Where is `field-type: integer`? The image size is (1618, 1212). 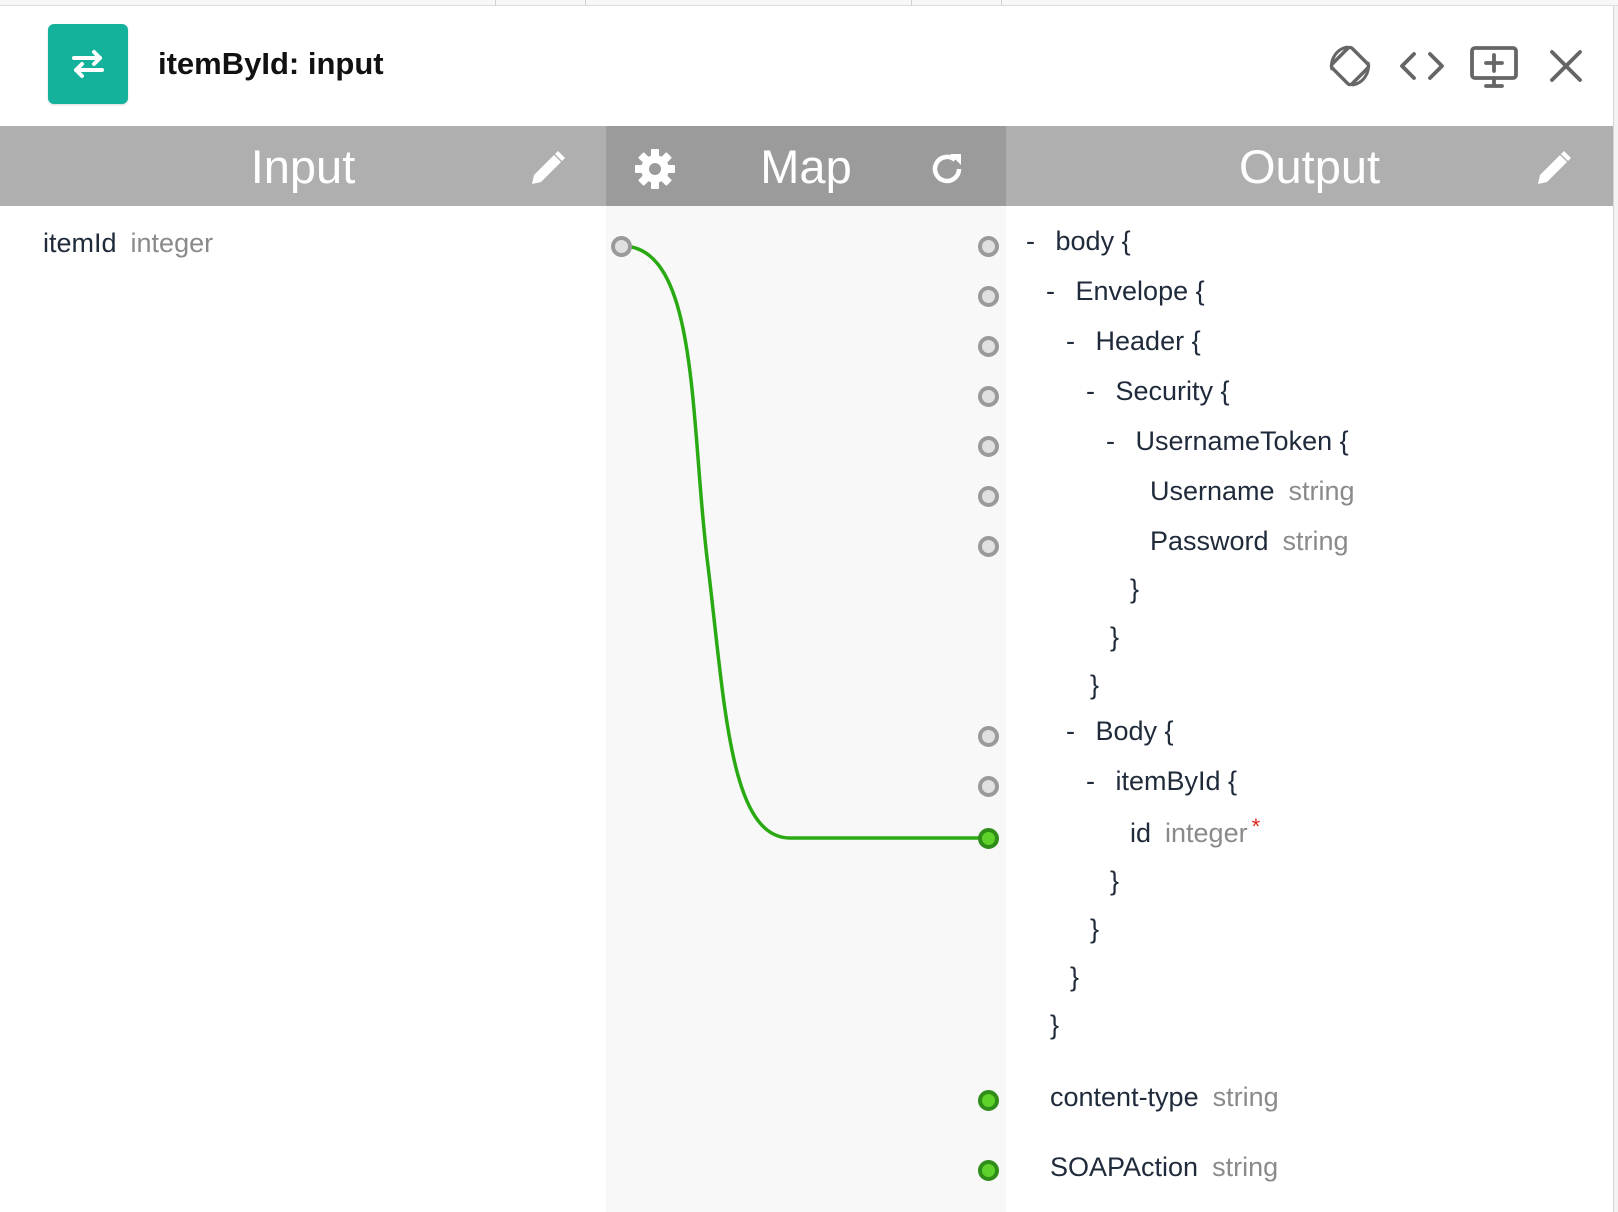
field-type: integer is located at coordinates (172, 243).